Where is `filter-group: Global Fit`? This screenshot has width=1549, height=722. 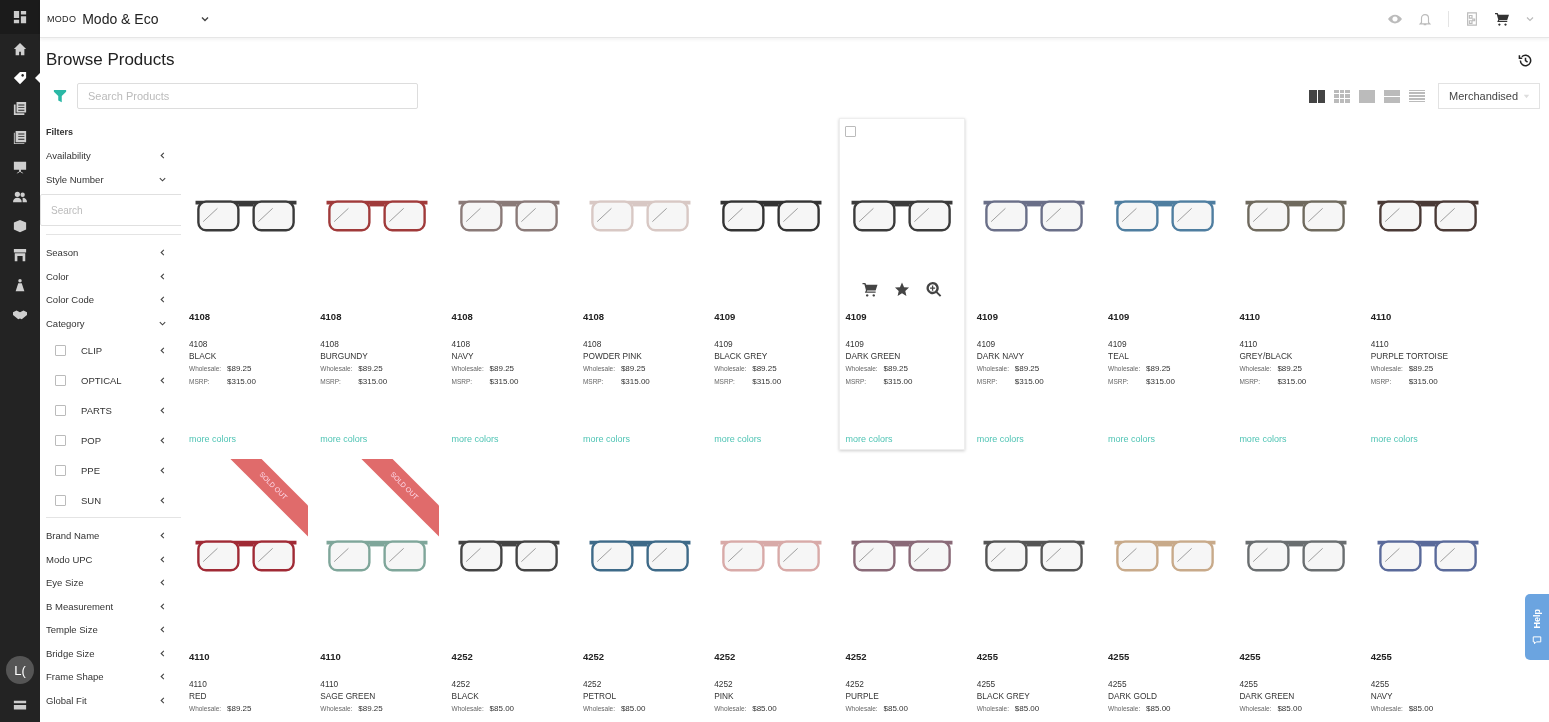
filter-group: Global Fit is located at coordinates (110, 700).